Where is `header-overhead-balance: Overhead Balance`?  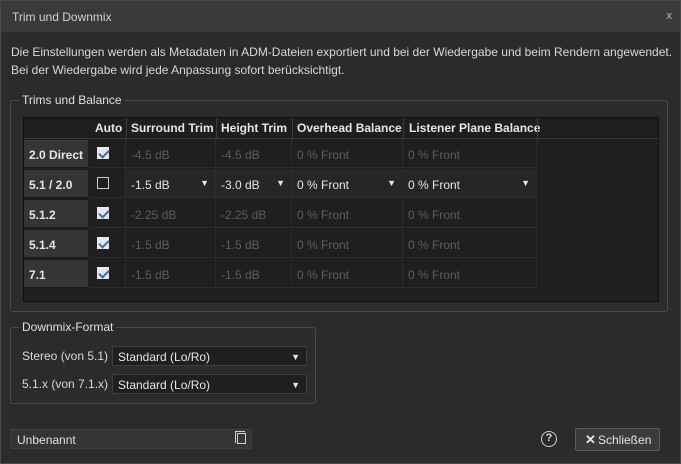 header-overhead-balance: Overhead Balance is located at coordinates (349, 128).